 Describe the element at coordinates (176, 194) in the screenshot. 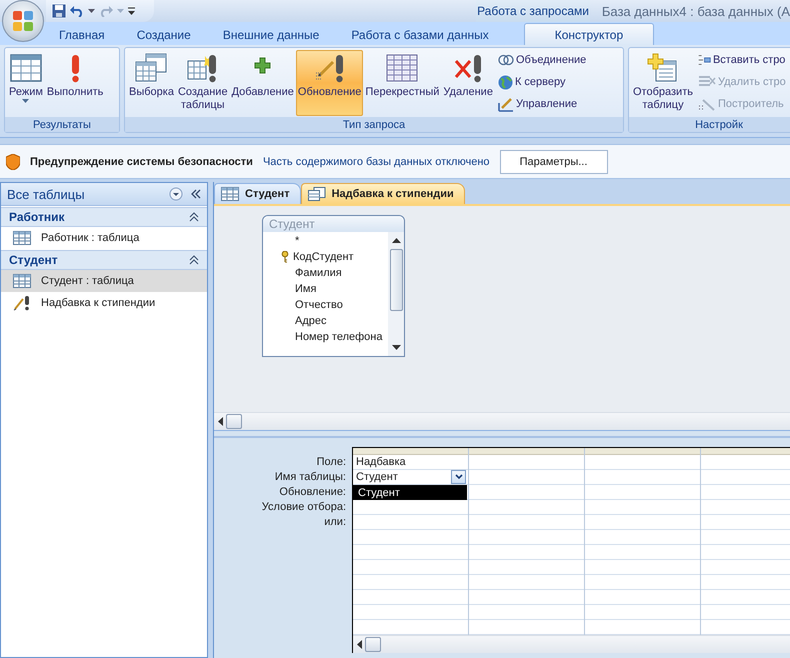

I see `dropdown-circle-icon` at that location.